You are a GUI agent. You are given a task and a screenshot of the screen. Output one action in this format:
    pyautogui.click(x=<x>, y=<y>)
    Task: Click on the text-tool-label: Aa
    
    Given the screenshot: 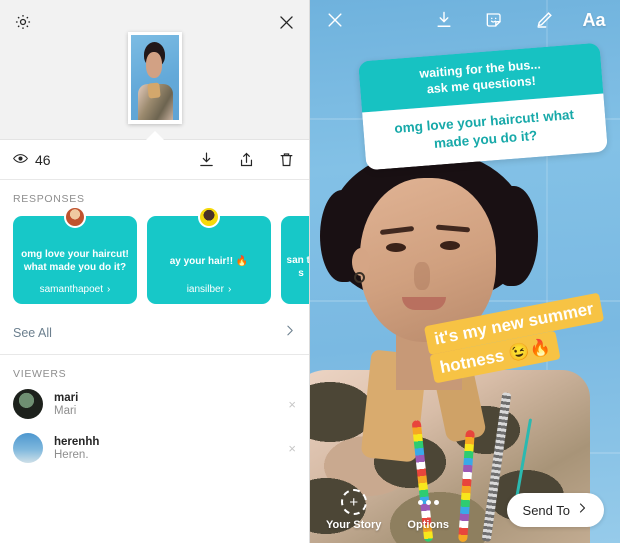 What is the action you would take?
    pyautogui.click(x=594, y=20)
    